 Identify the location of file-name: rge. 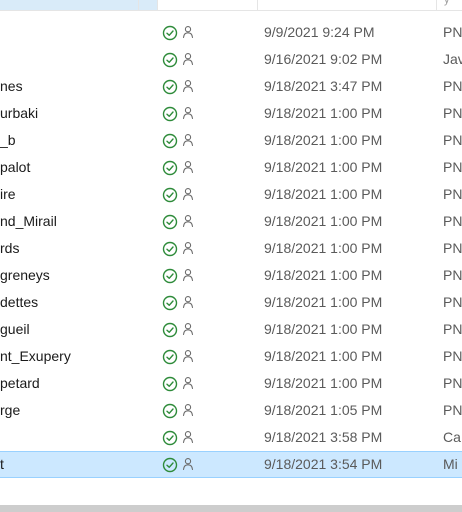
(75, 410).